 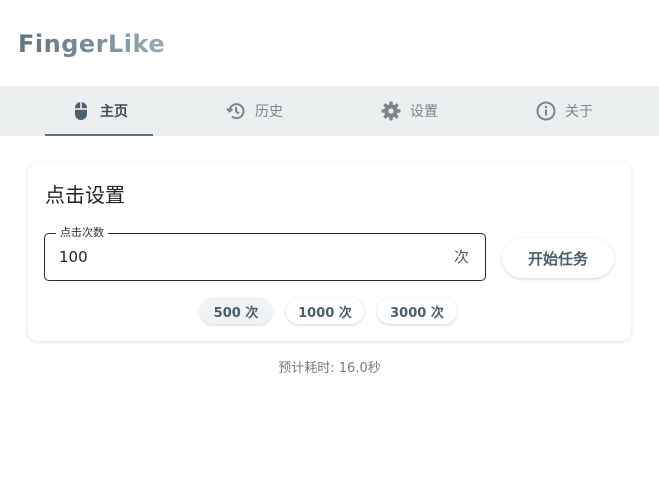 I want to click on preset-3000-button: 3000 次, so click(x=417, y=311).